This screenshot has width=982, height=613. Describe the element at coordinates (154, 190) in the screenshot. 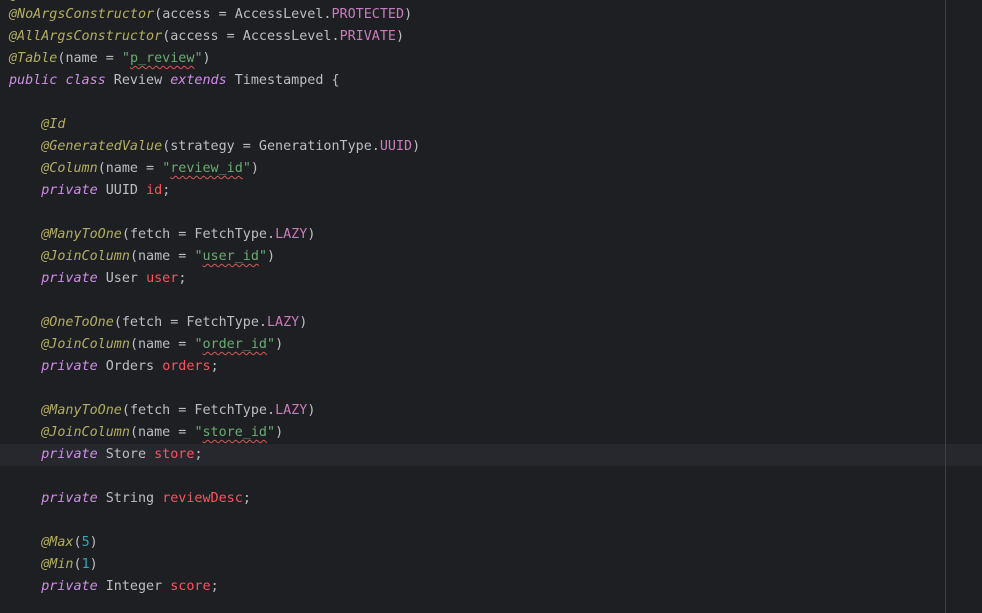

I see `token-field: id` at that location.